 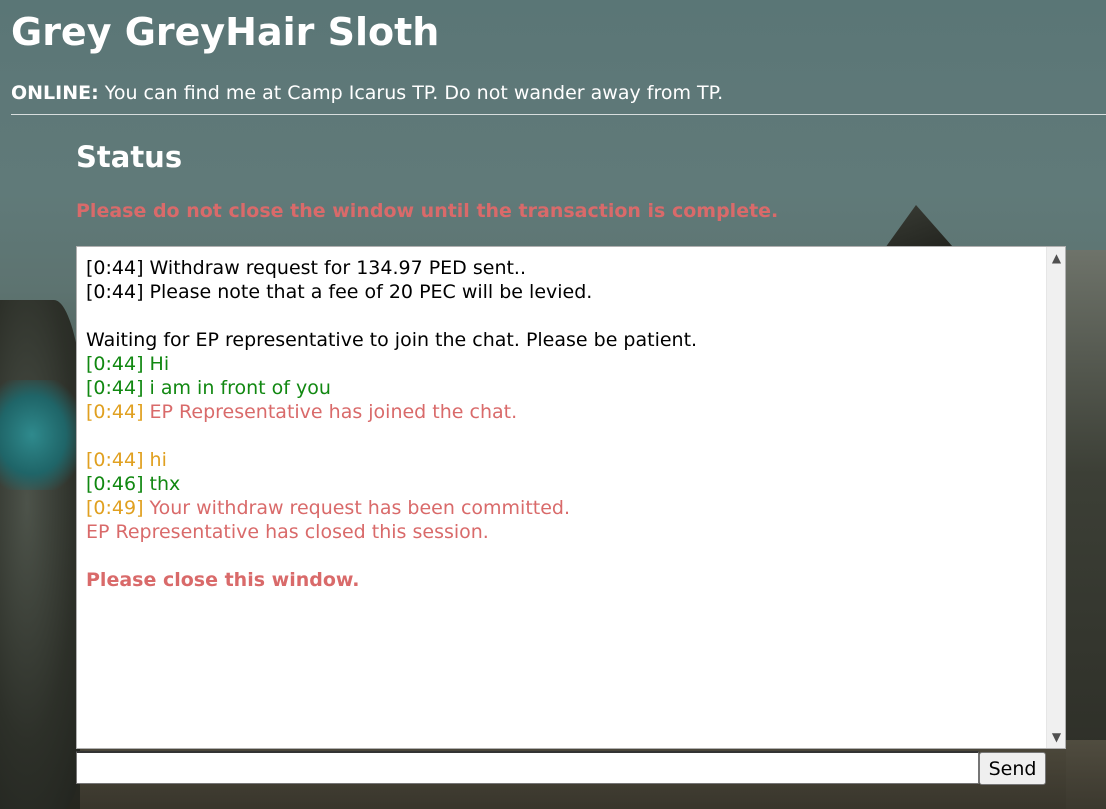 What do you see at coordinates (237, 388) in the screenshot?
I see `chat-message-text: i am in front of you` at bounding box center [237, 388].